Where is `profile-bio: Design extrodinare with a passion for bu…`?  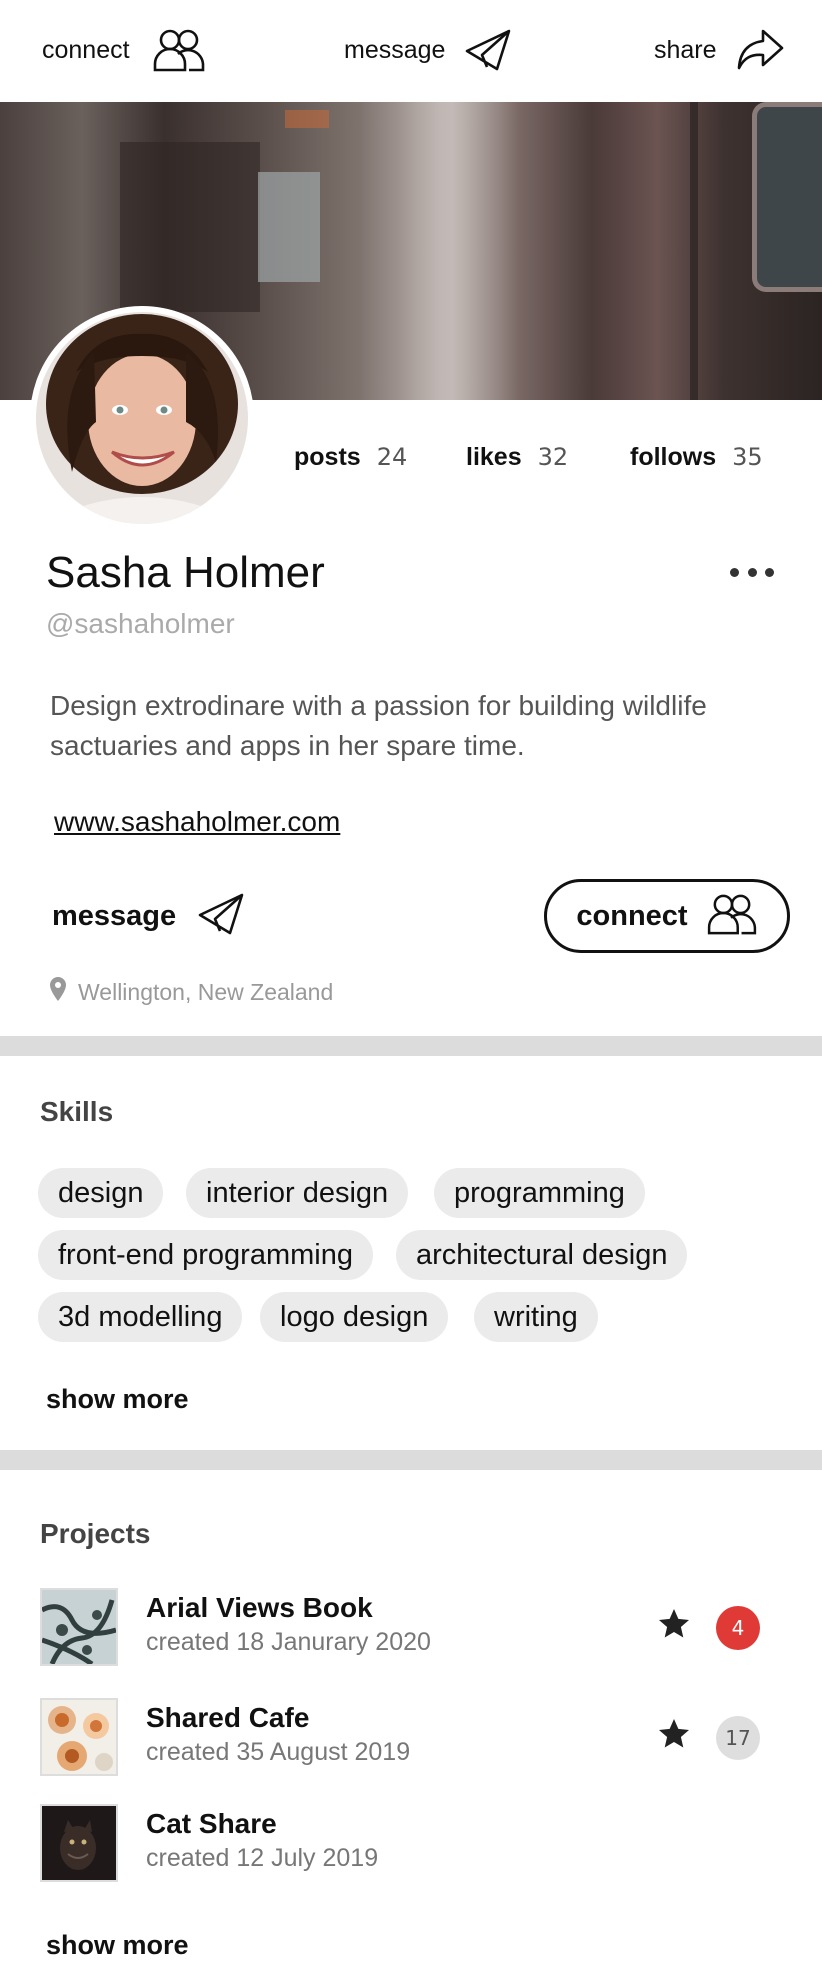
profile-bio: Design extrodinare with a passion for bu… is located at coordinates (378, 725).